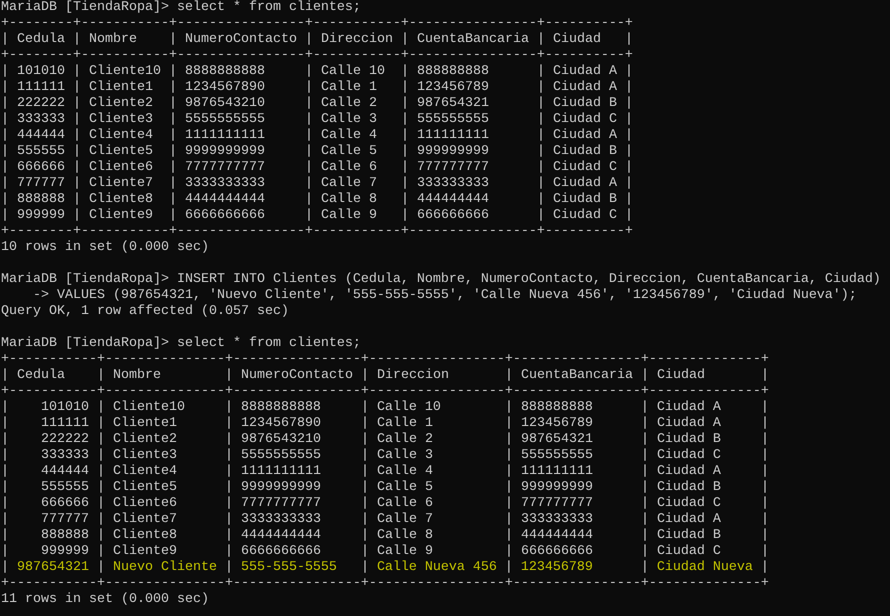 Image resolution: width=890 pixels, height=616 pixels. I want to click on table-cell: 333333333, so click(556, 519).